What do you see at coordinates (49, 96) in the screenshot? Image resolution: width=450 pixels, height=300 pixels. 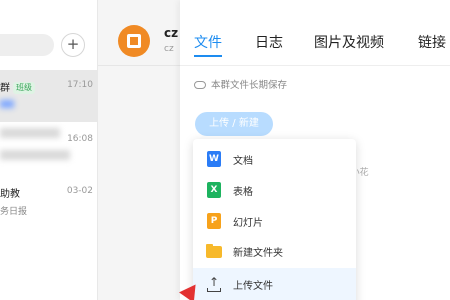 I see `chat-list-item: 群班级 17:10` at bounding box center [49, 96].